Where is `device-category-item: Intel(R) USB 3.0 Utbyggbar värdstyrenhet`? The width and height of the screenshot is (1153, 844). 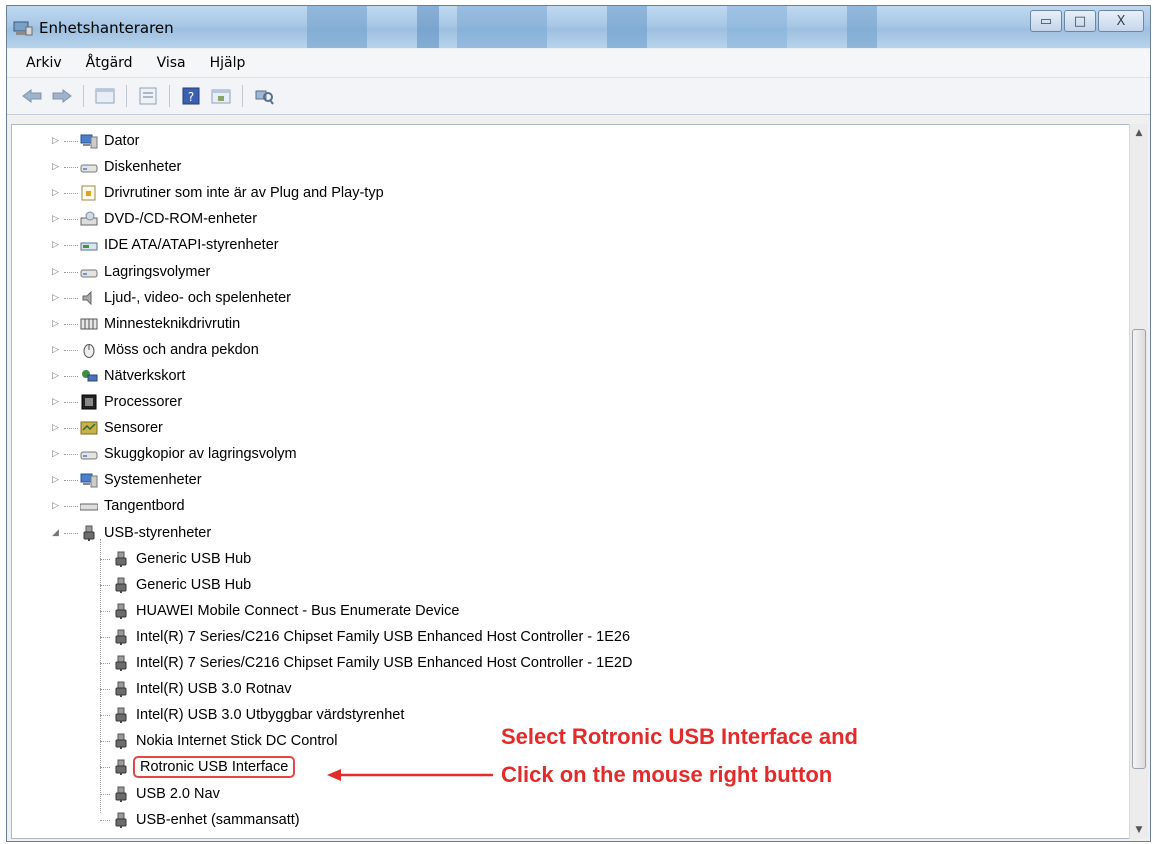
device-category-item: Intel(R) USB 3.0 Utbyggbar värdstyrenhet is located at coordinates (258, 715).